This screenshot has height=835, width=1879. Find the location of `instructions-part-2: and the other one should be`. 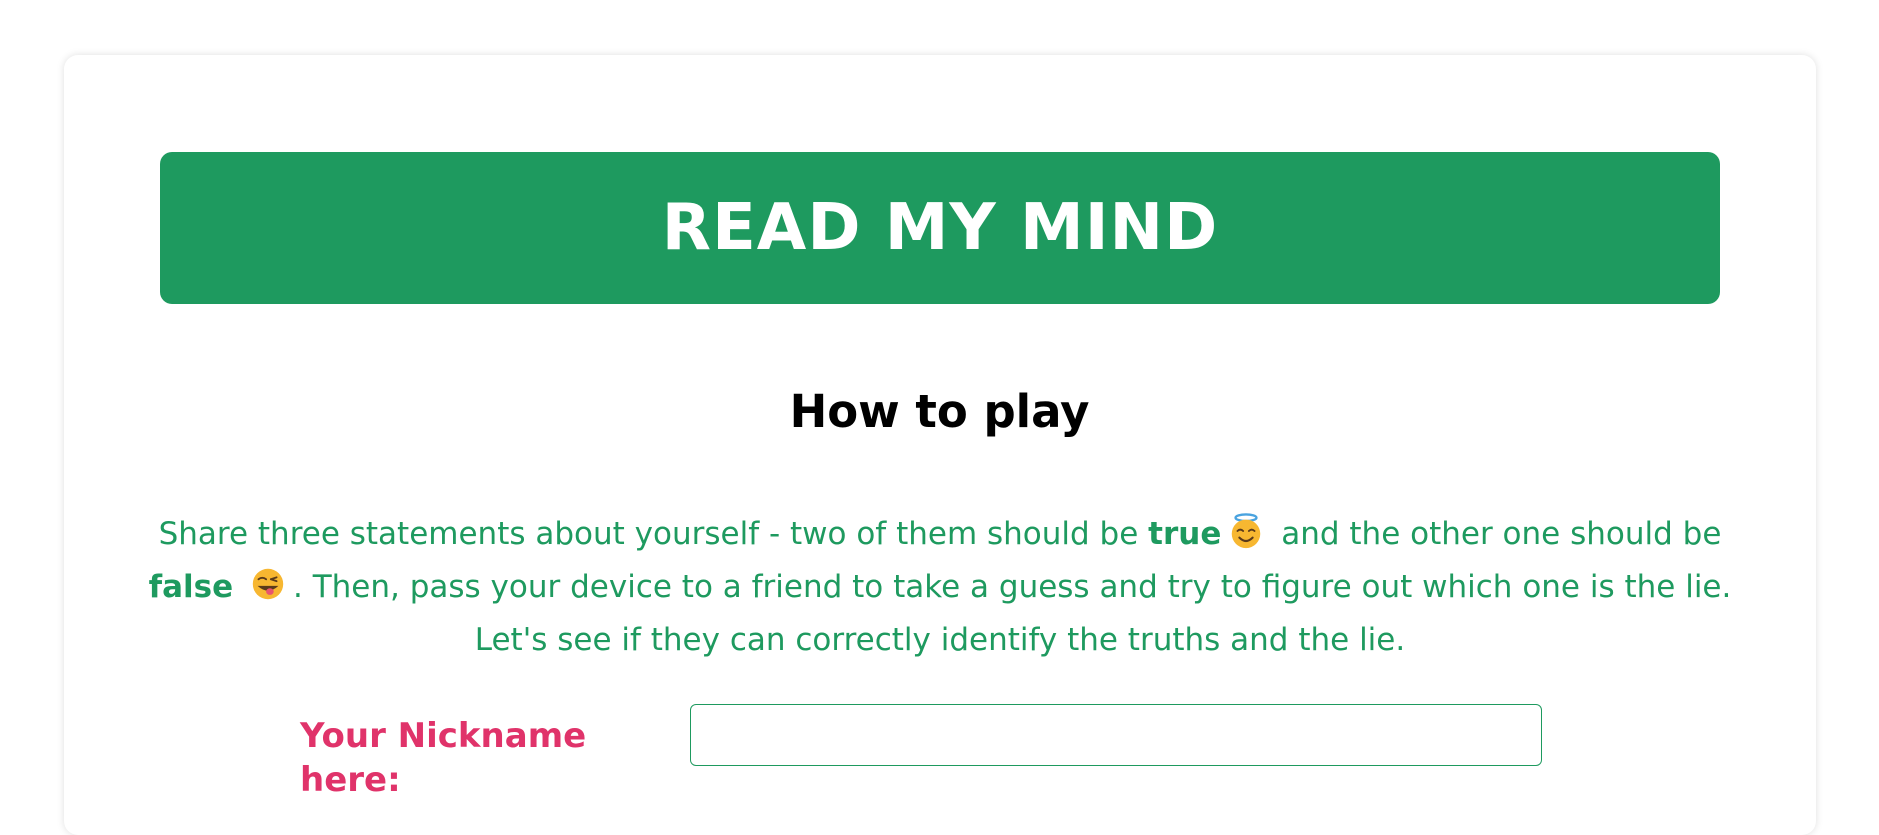

instructions-part-2: and the other one should be is located at coordinates (1496, 534).